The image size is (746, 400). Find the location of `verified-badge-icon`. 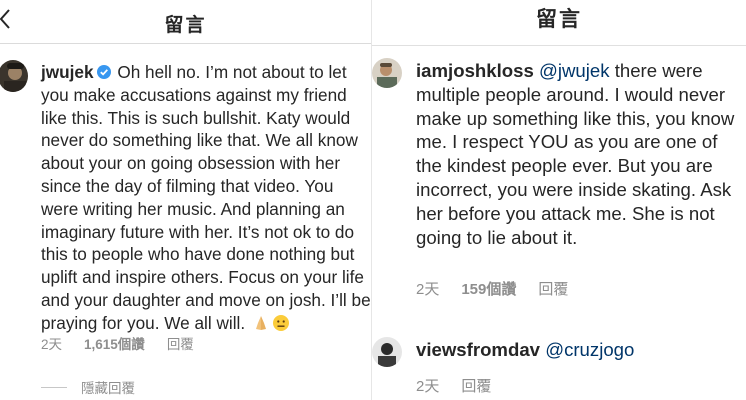

verified-badge-icon is located at coordinates (103, 72).